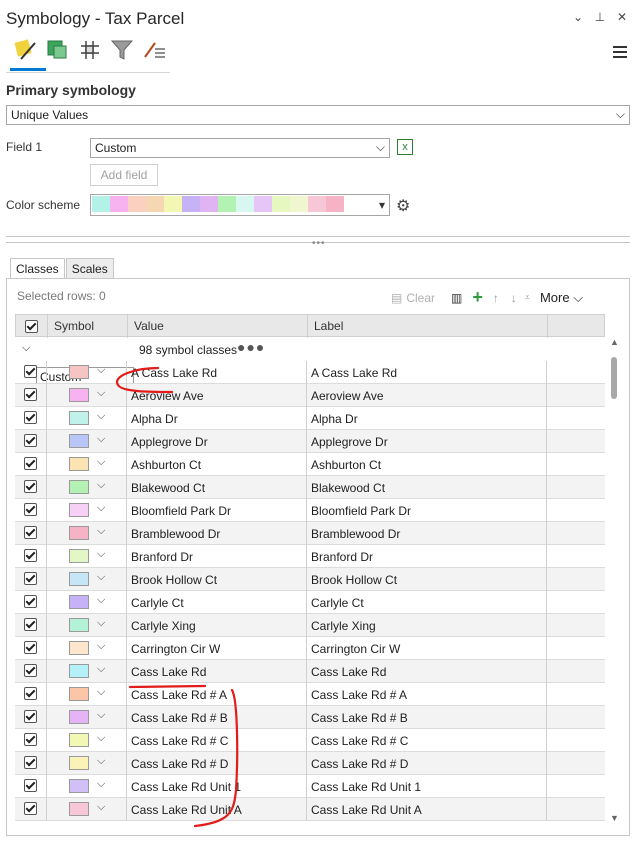 The image size is (636, 842). Describe the element at coordinates (169, 442) in the screenshot. I see `class-value: Applegrove Dr` at that location.